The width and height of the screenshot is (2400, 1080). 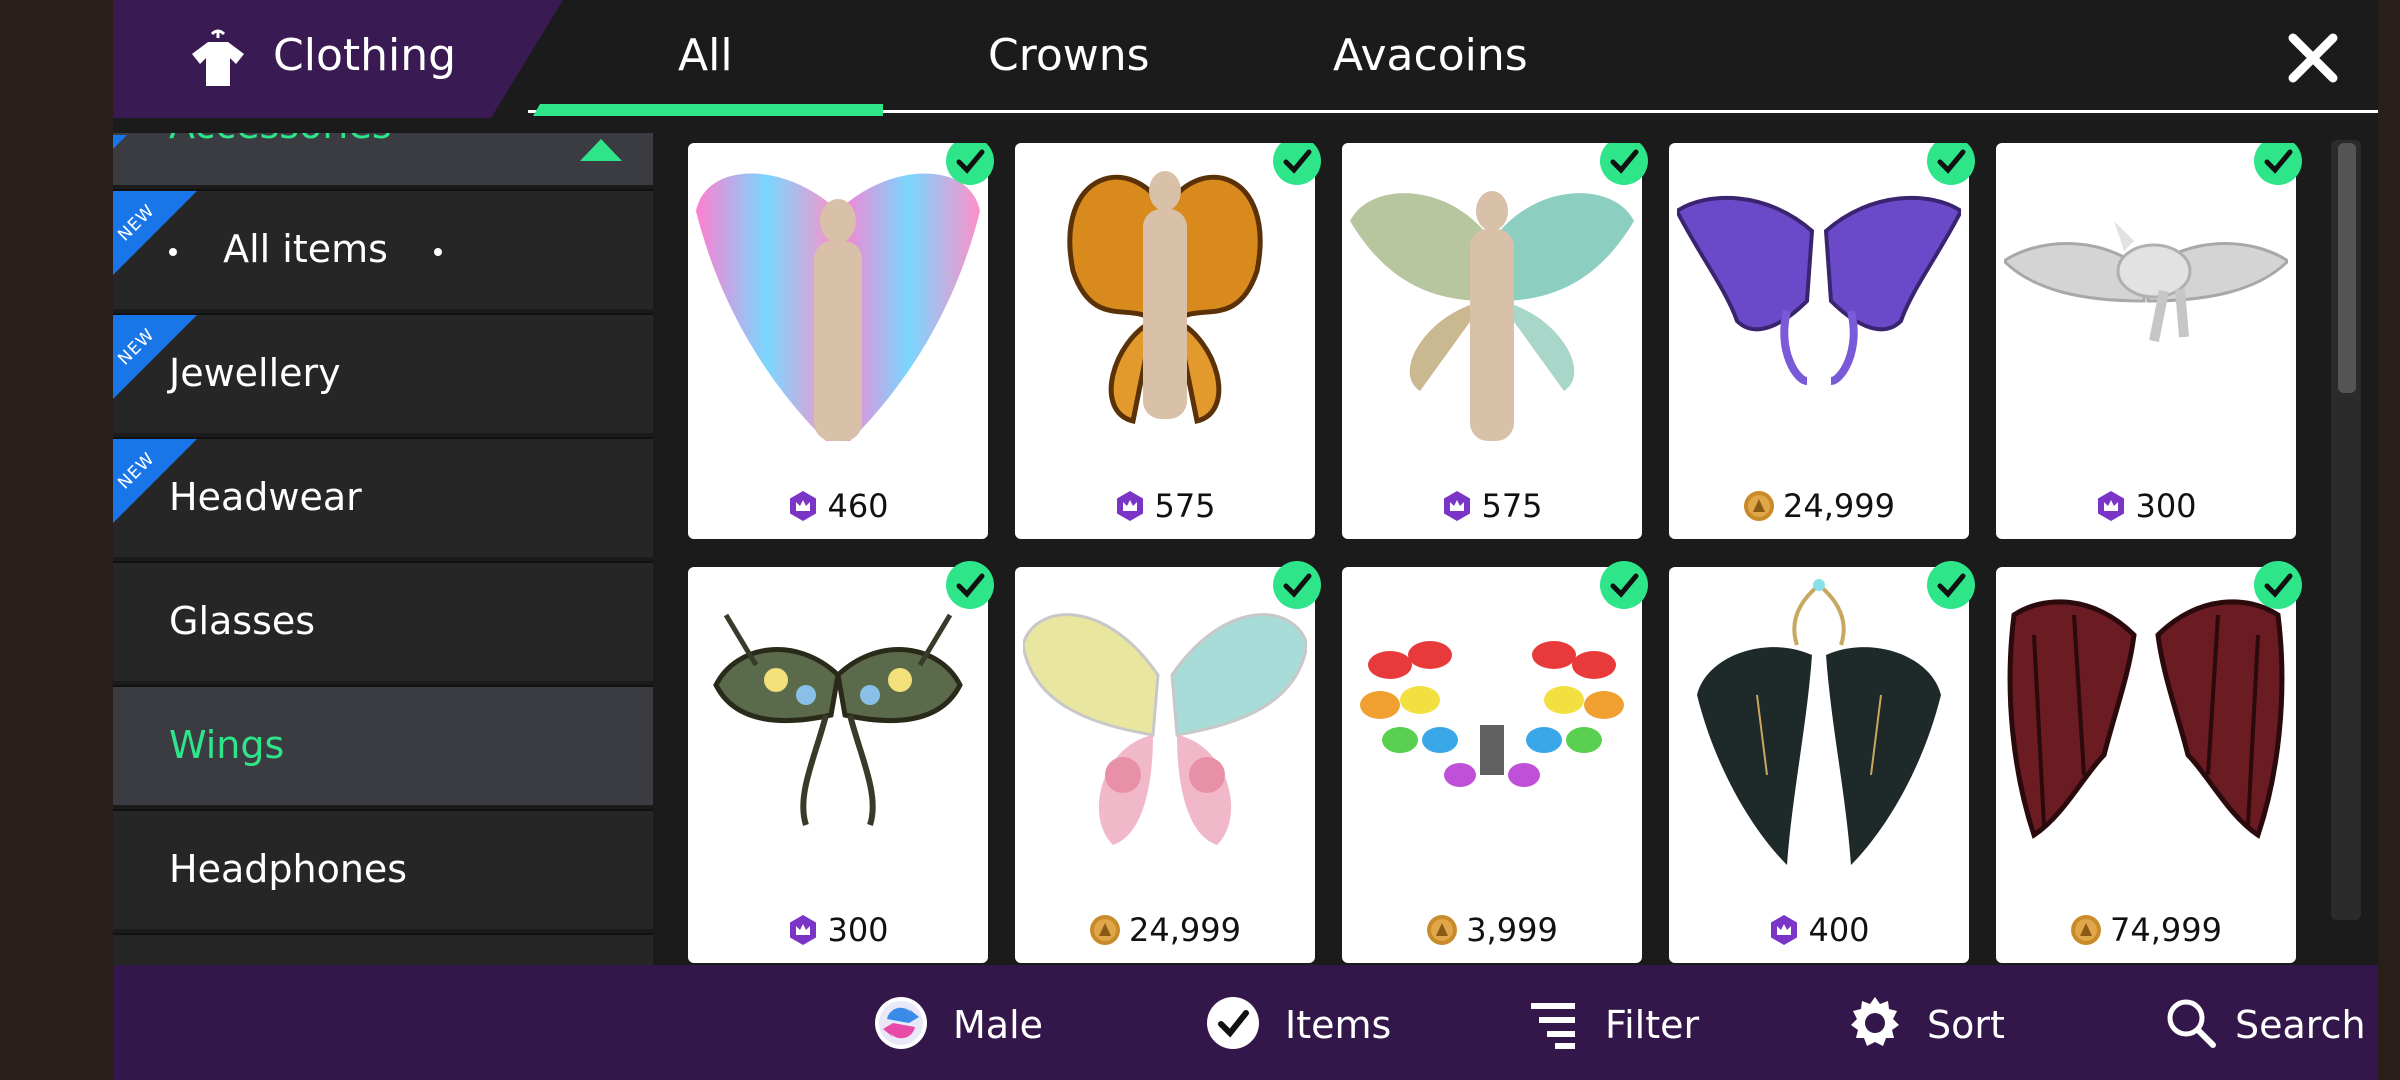 What do you see at coordinates (708, 110) in the screenshot?
I see `tab-active-indicator` at bounding box center [708, 110].